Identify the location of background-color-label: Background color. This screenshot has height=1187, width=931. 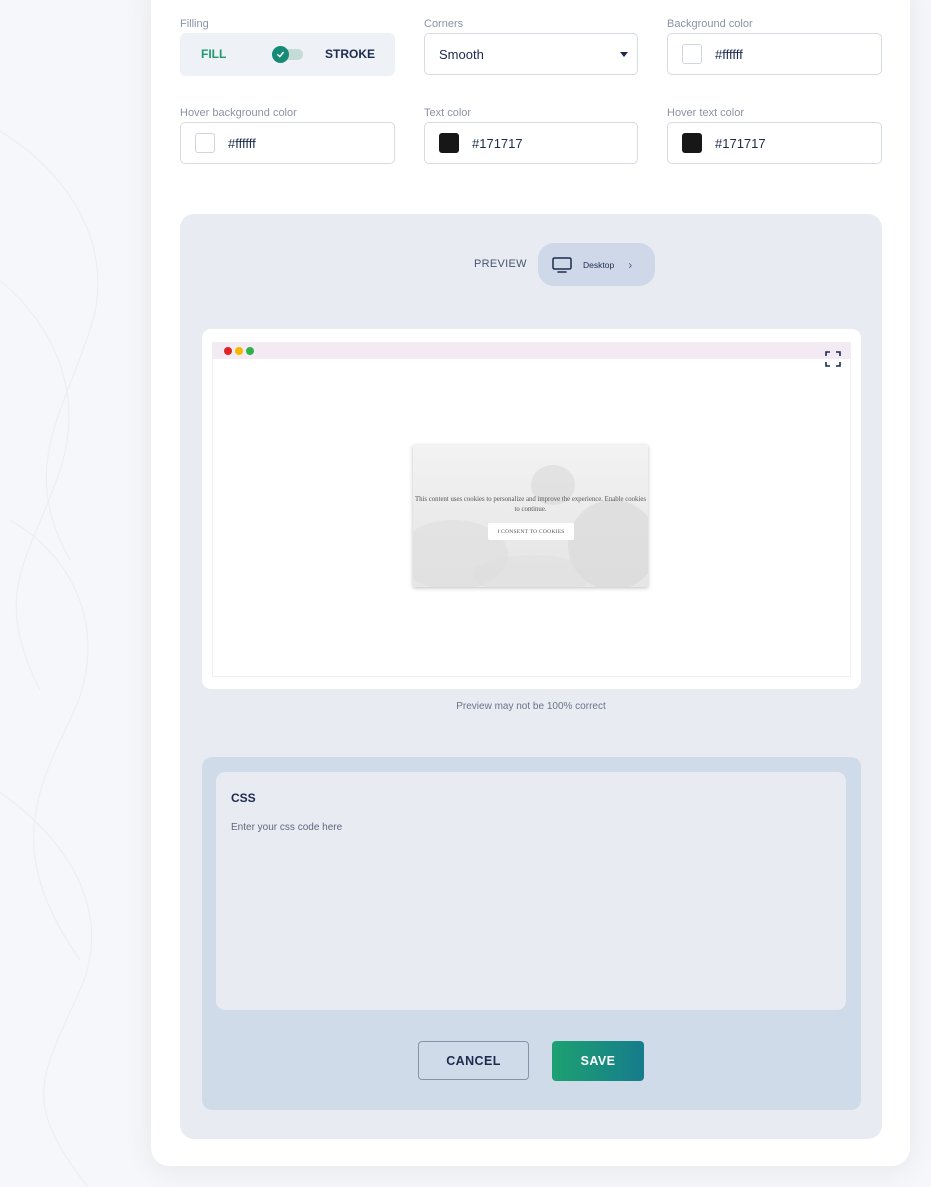
(710, 24).